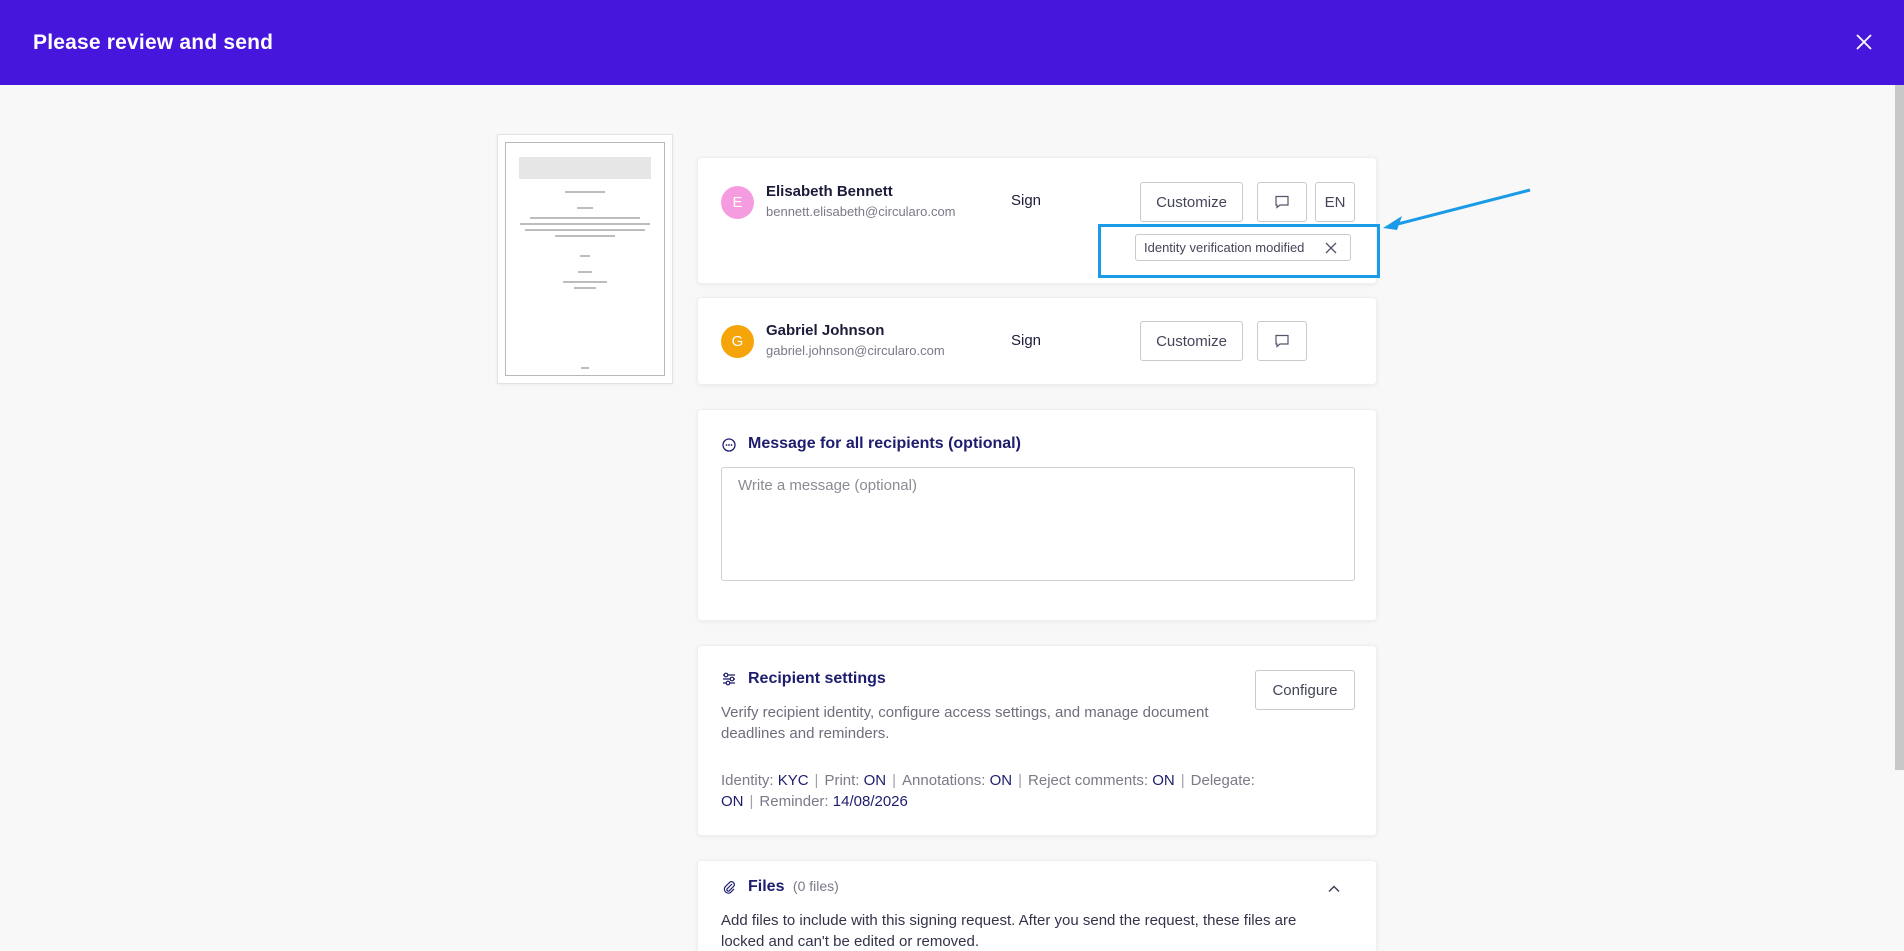 Image resolution: width=1904 pixels, height=951 pixels. Describe the element at coordinates (794, 801) in the screenshot. I see `summary-label: Reminder:` at that location.